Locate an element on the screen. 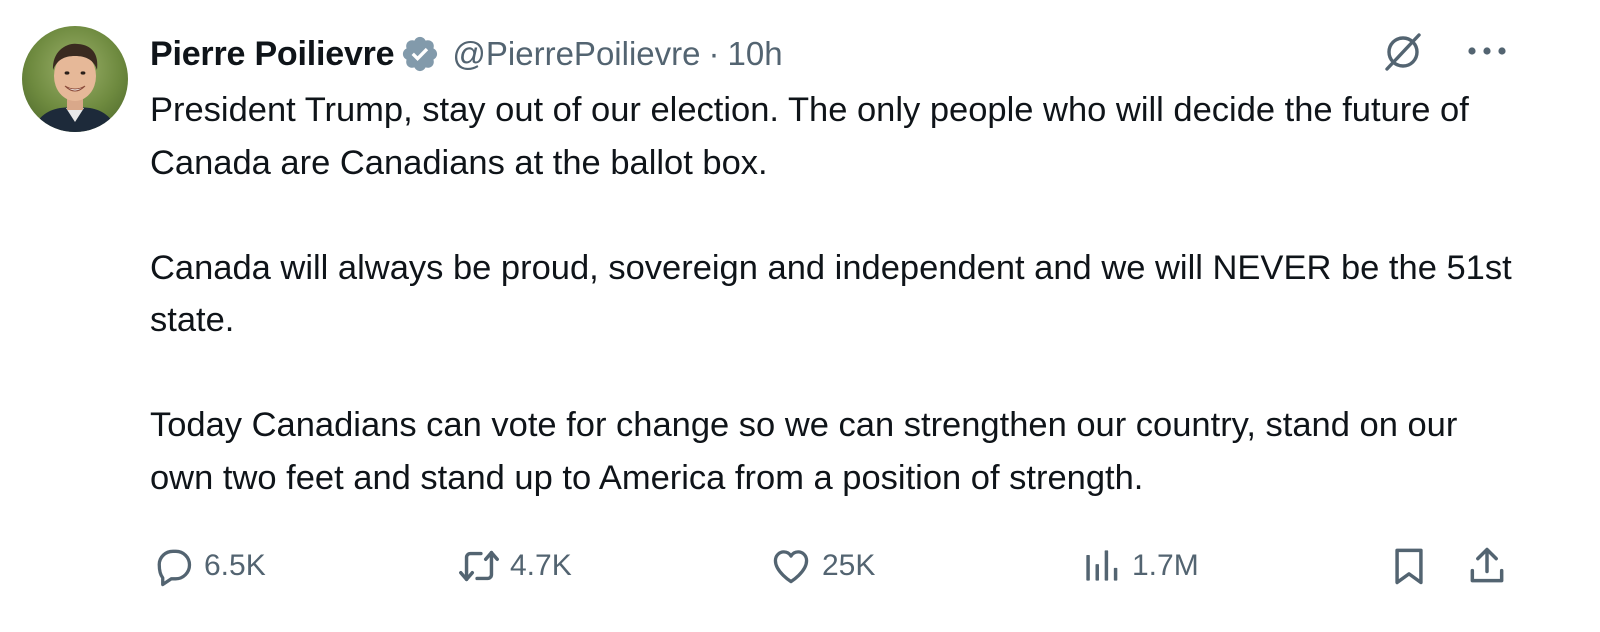  author-display-name: Pierre Poilievre is located at coordinates (272, 54).